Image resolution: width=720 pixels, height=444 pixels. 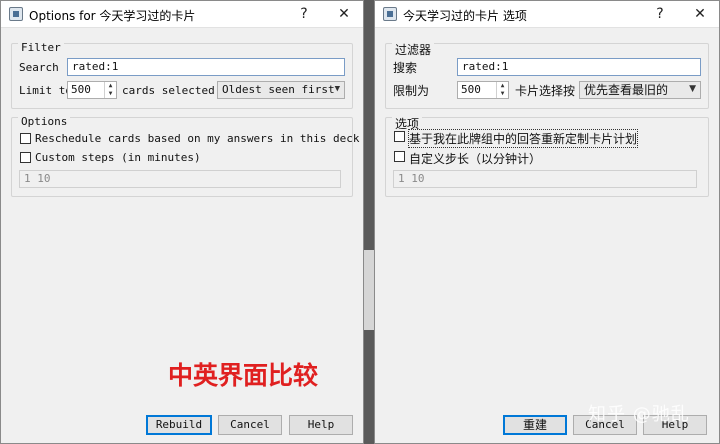 I want to click on cards-selected-by-label: 卡片选择按, so click(x=545, y=91).